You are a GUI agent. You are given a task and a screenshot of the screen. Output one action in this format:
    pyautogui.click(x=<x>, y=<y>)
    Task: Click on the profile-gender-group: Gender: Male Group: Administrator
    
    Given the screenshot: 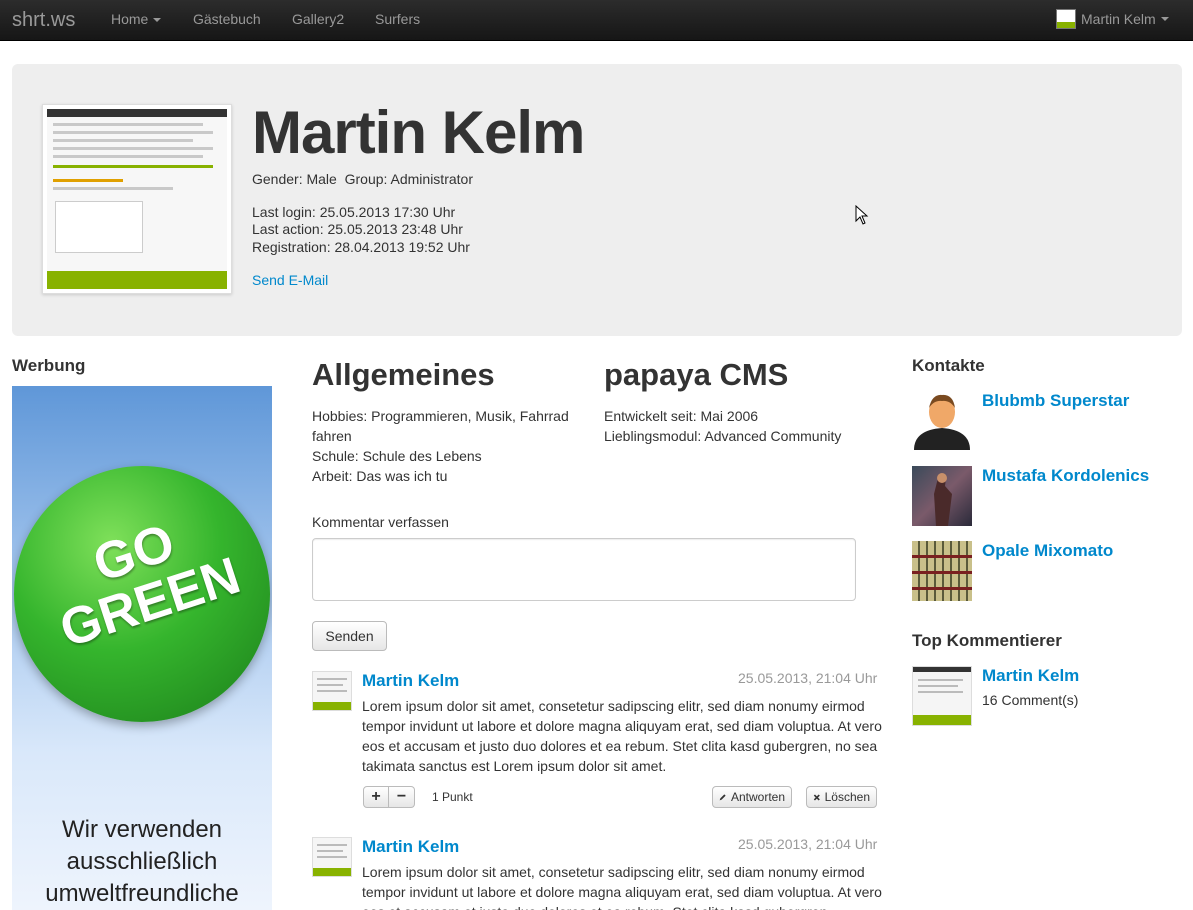 What is the action you would take?
    pyautogui.click(x=362, y=179)
    